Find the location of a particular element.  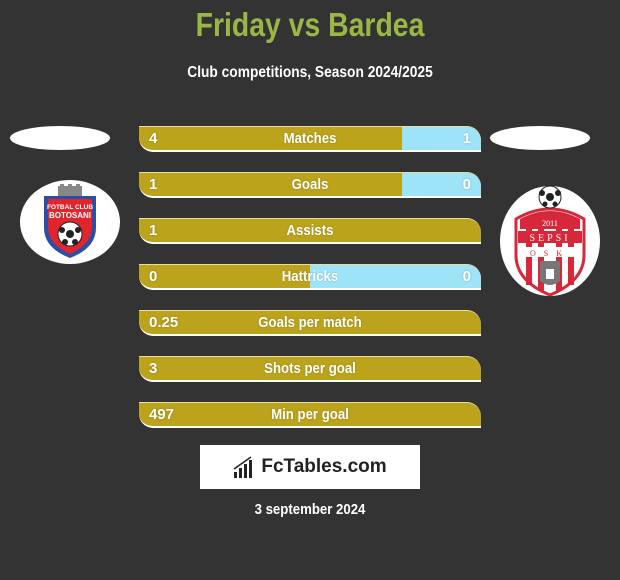

stat-row-shots-per-goal: 3 Shots per goal is located at coordinates (310, 369).